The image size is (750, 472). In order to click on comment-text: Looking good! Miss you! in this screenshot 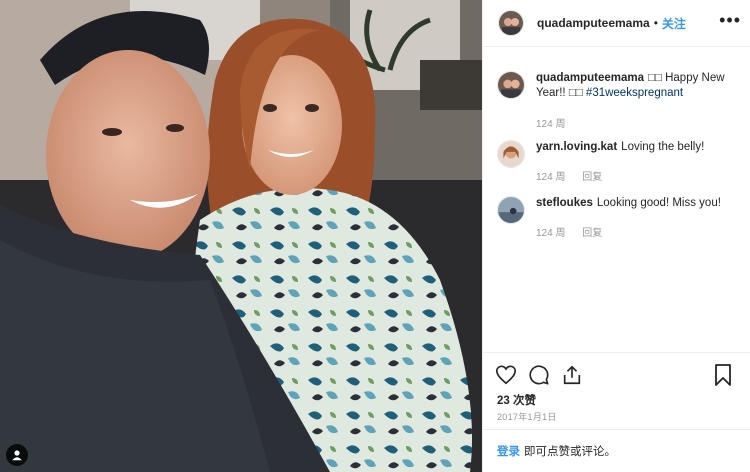, I will do `click(658, 203)`.